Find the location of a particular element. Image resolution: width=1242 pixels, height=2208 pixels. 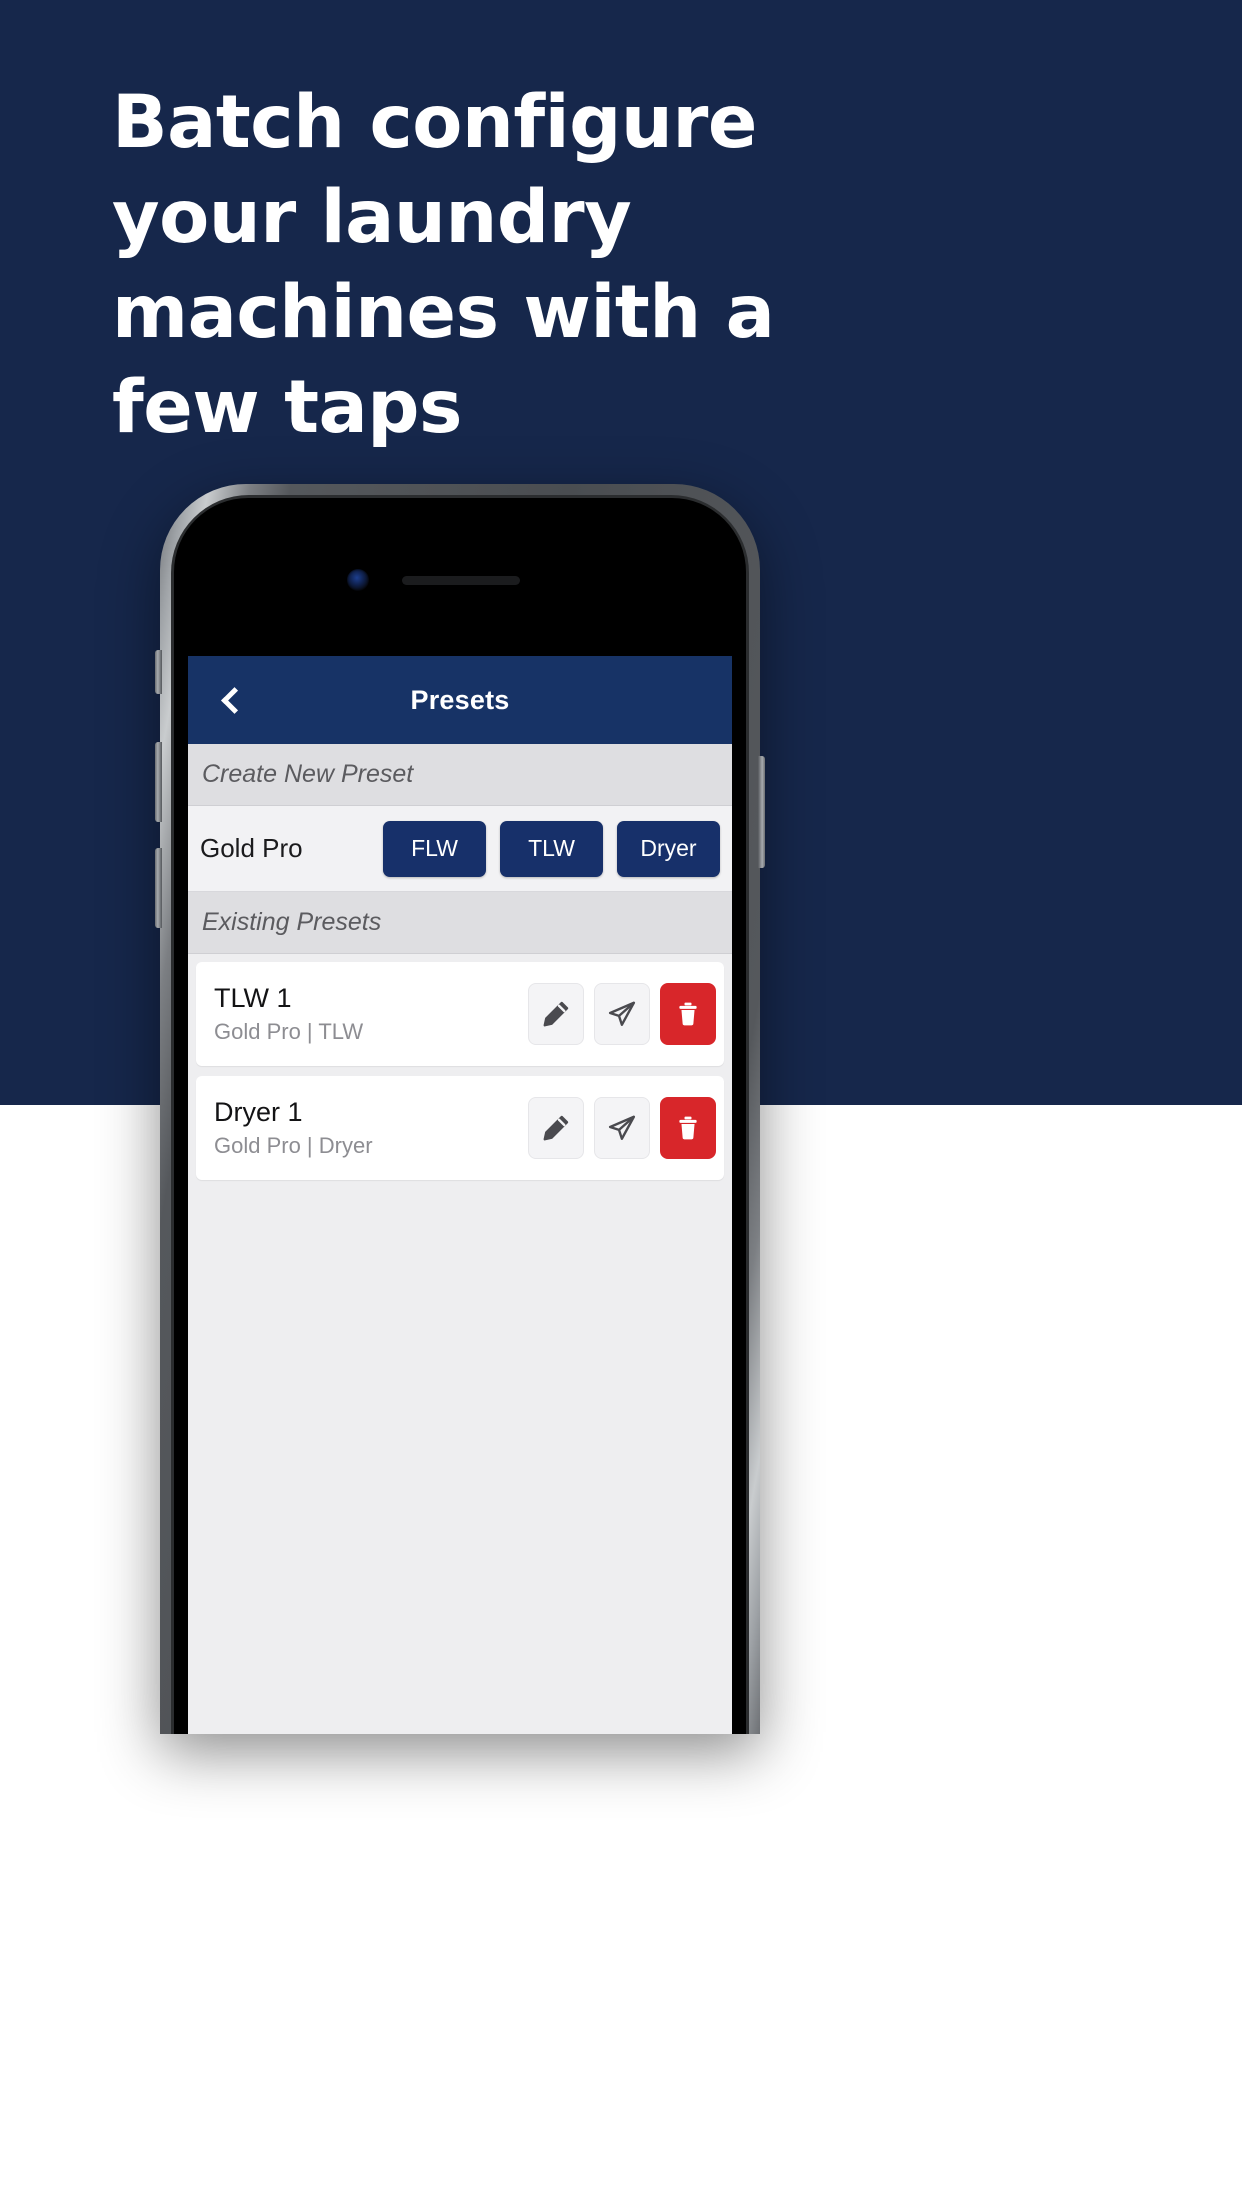

create-preset-button-tlw: TLW is located at coordinates (551, 848).